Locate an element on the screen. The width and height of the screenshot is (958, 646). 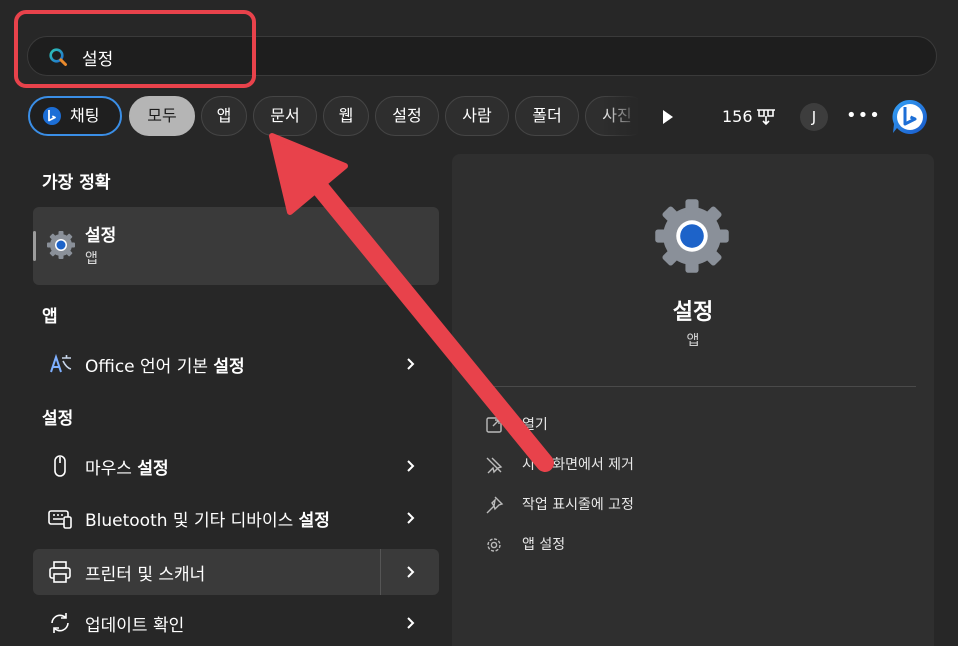
list-item-label: 프린터 및 스캐너 is located at coordinates (145, 575).